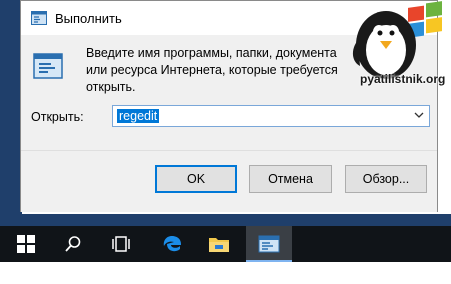 This screenshot has height=284, width=451. I want to click on cancel-button: Отмена, so click(290, 179).